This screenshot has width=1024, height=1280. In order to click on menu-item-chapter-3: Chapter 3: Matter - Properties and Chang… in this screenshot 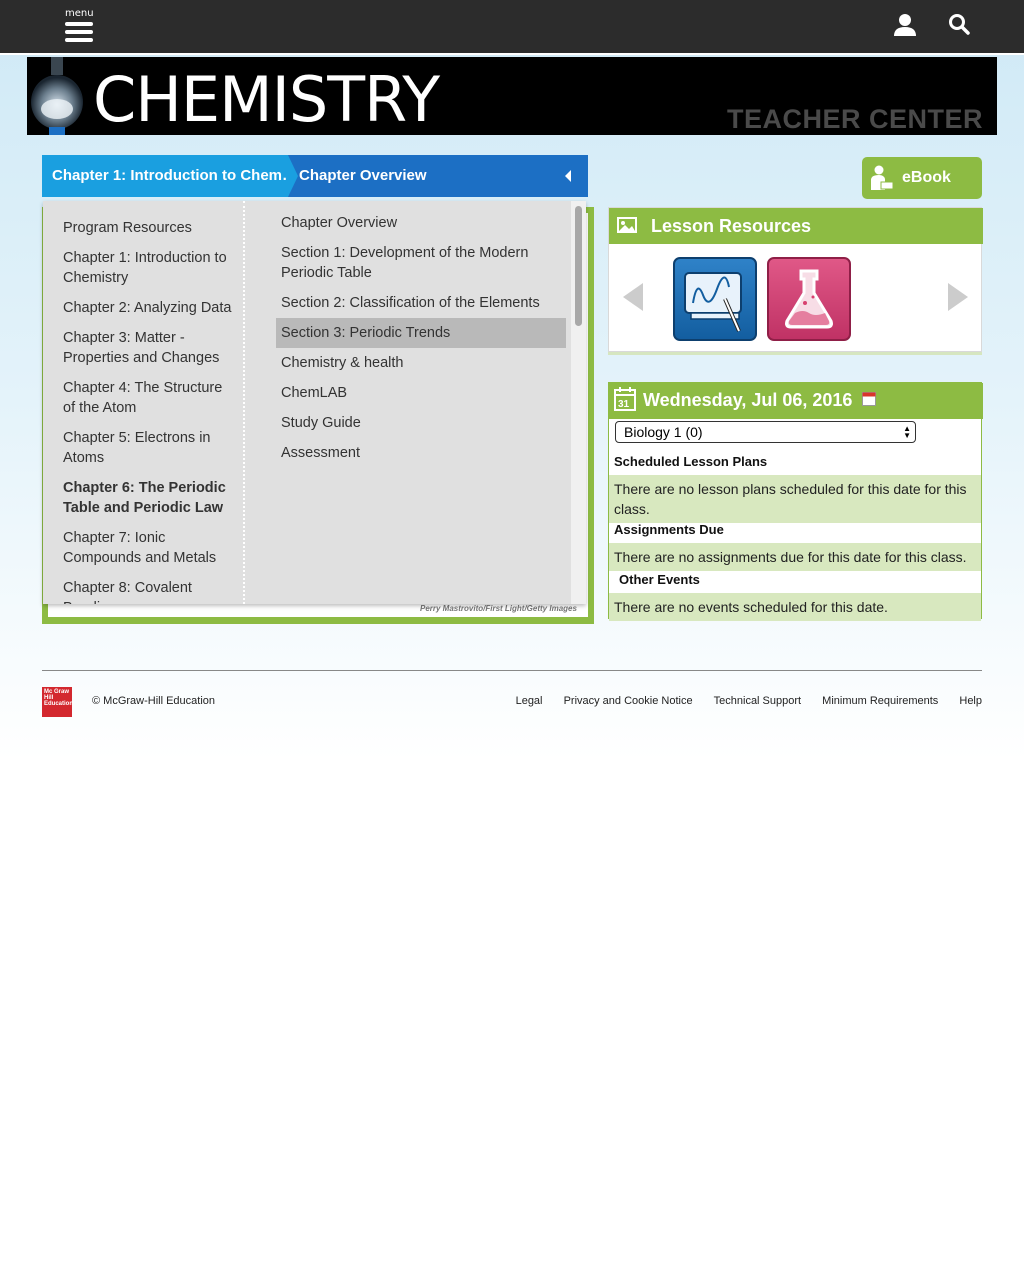, I will do `click(153, 348)`.